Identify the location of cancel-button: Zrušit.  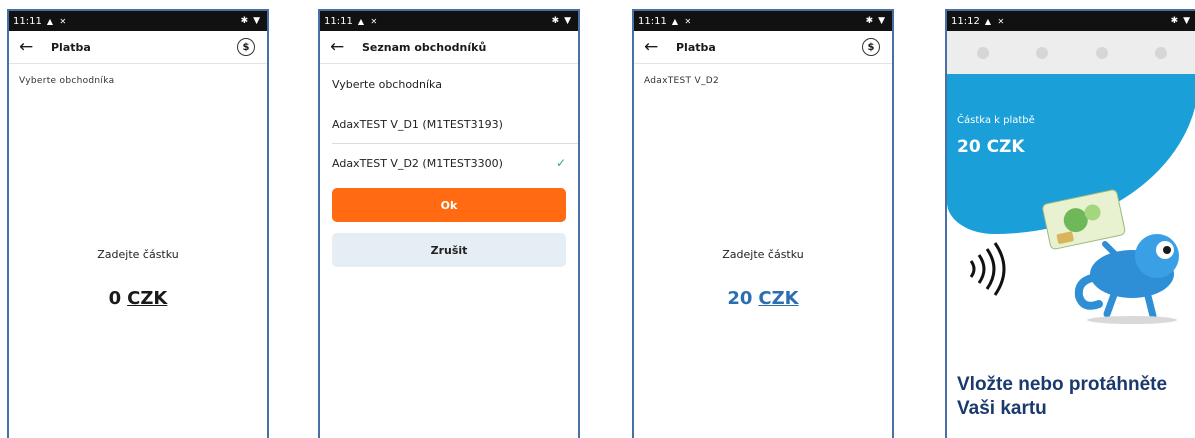
(449, 250).